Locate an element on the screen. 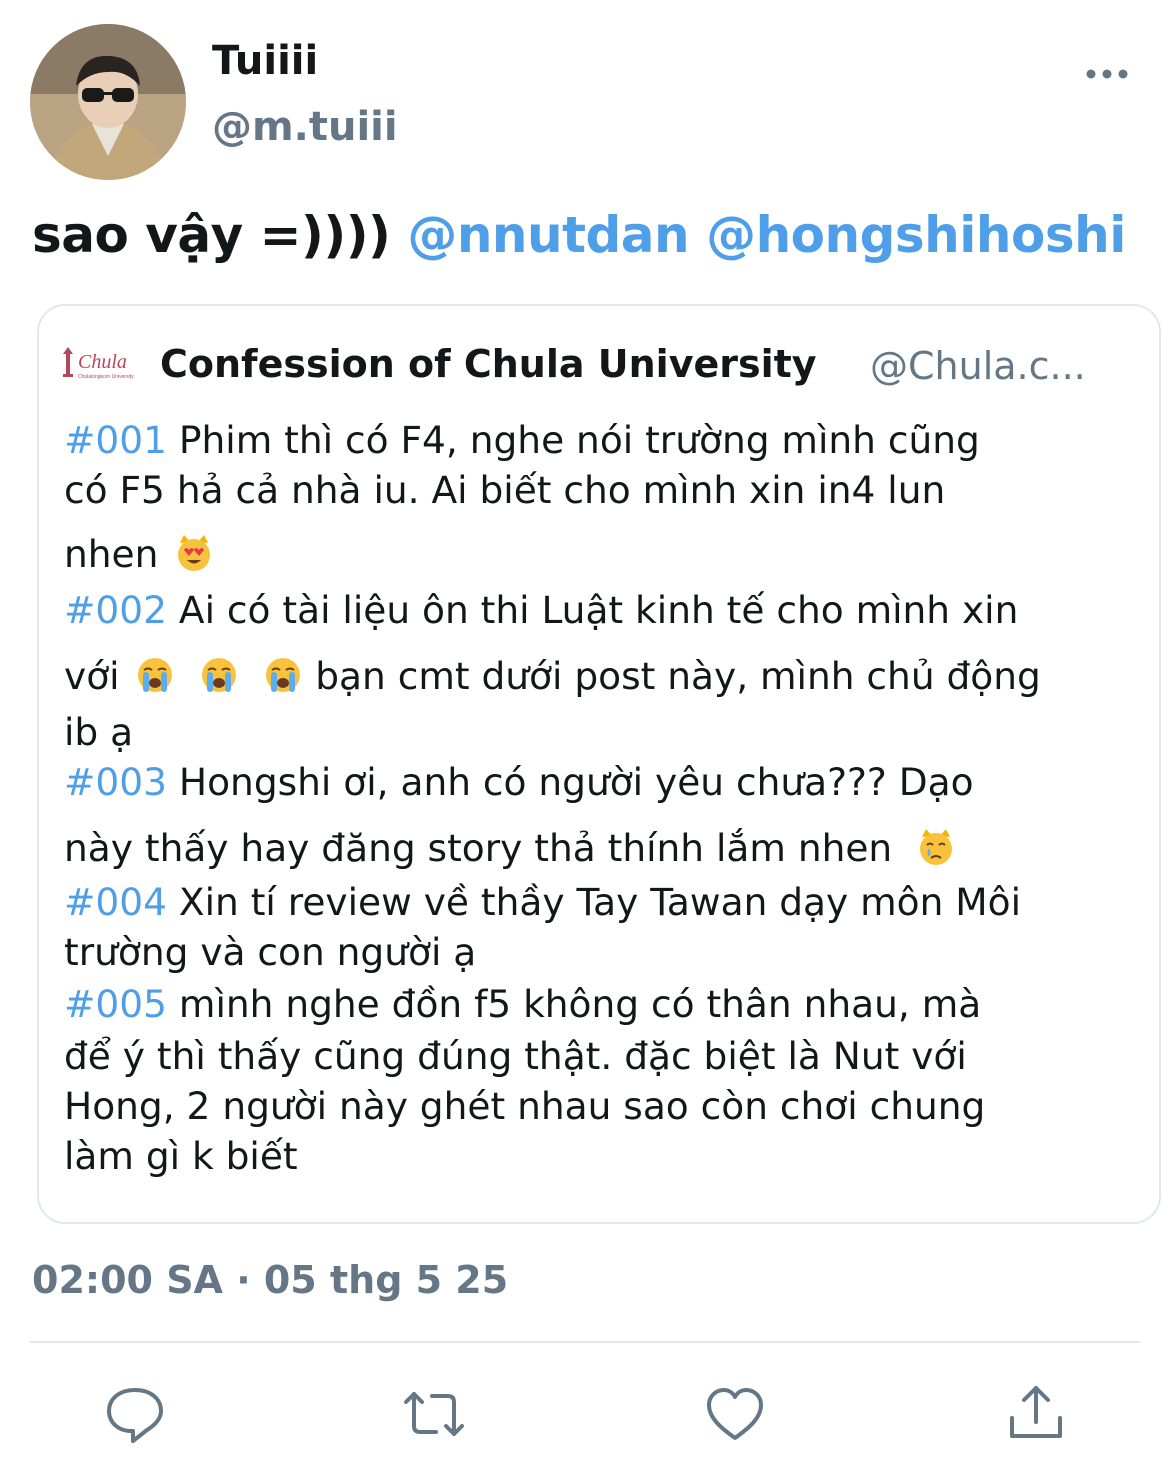 The image size is (1169, 1471). tweet-text-body: sao vậy =)))) is located at coordinates (220, 235).